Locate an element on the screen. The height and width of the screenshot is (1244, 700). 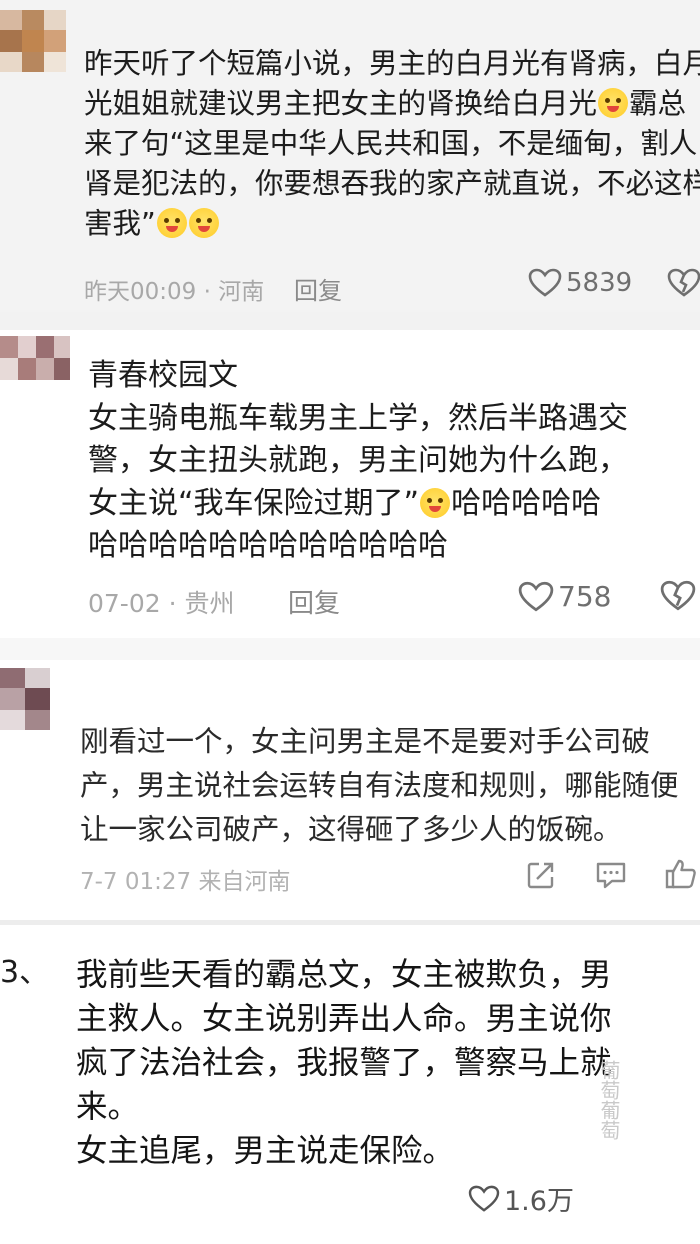
comment-line: 刚看过一个，女主问男主是不是要对手公司破 is located at coordinates (365, 741).